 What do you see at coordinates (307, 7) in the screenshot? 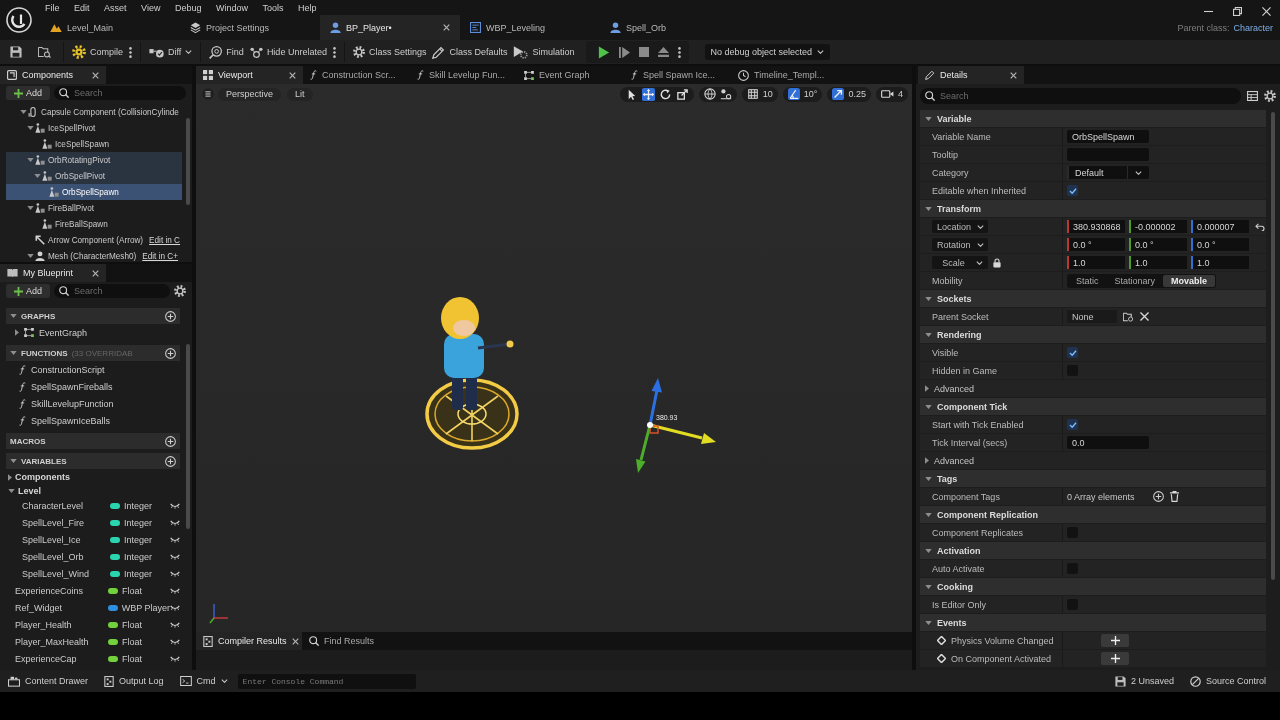
I see `menu-item: Help` at bounding box center [307, 7].